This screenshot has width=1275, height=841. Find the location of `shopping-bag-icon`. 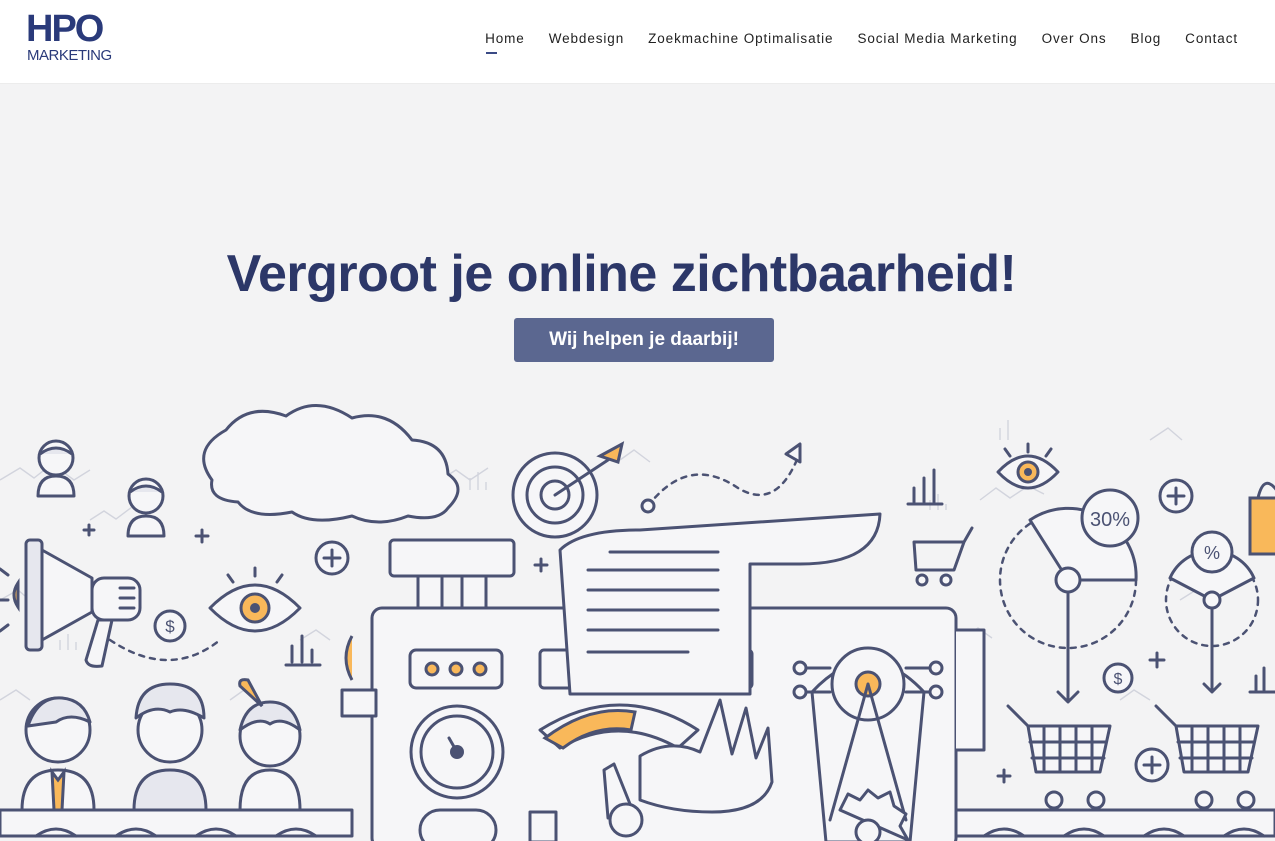

shopping-bag-icon is located at coordinates (1261, 526).